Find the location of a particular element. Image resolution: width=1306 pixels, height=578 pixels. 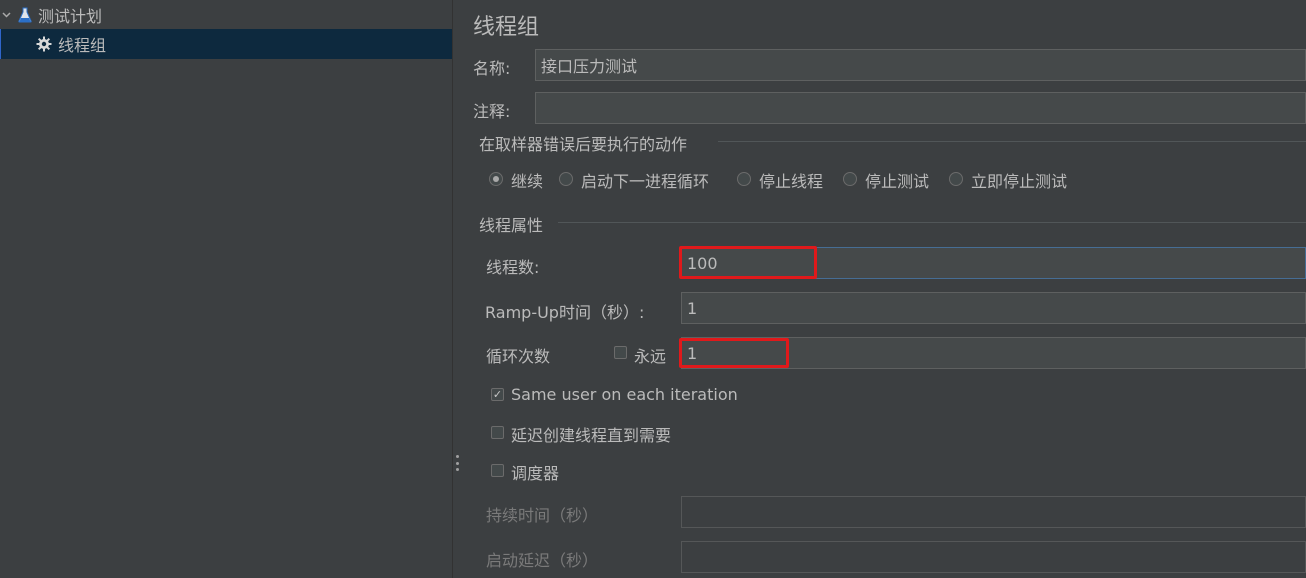

on-error-section-title: 在取样器错误后要执行的动作 is located at coordinates (583, 144).